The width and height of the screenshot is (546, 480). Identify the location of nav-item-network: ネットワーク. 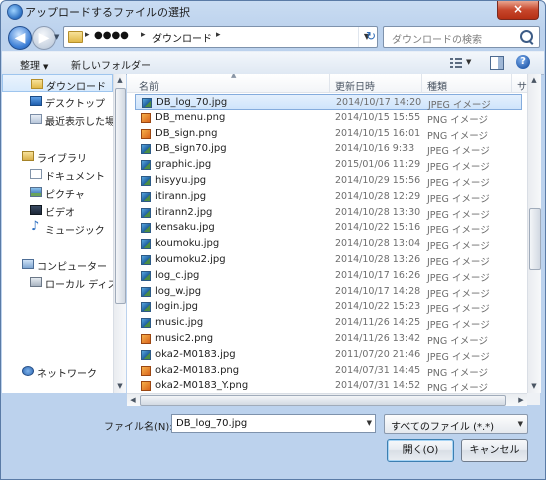
(57, 371).